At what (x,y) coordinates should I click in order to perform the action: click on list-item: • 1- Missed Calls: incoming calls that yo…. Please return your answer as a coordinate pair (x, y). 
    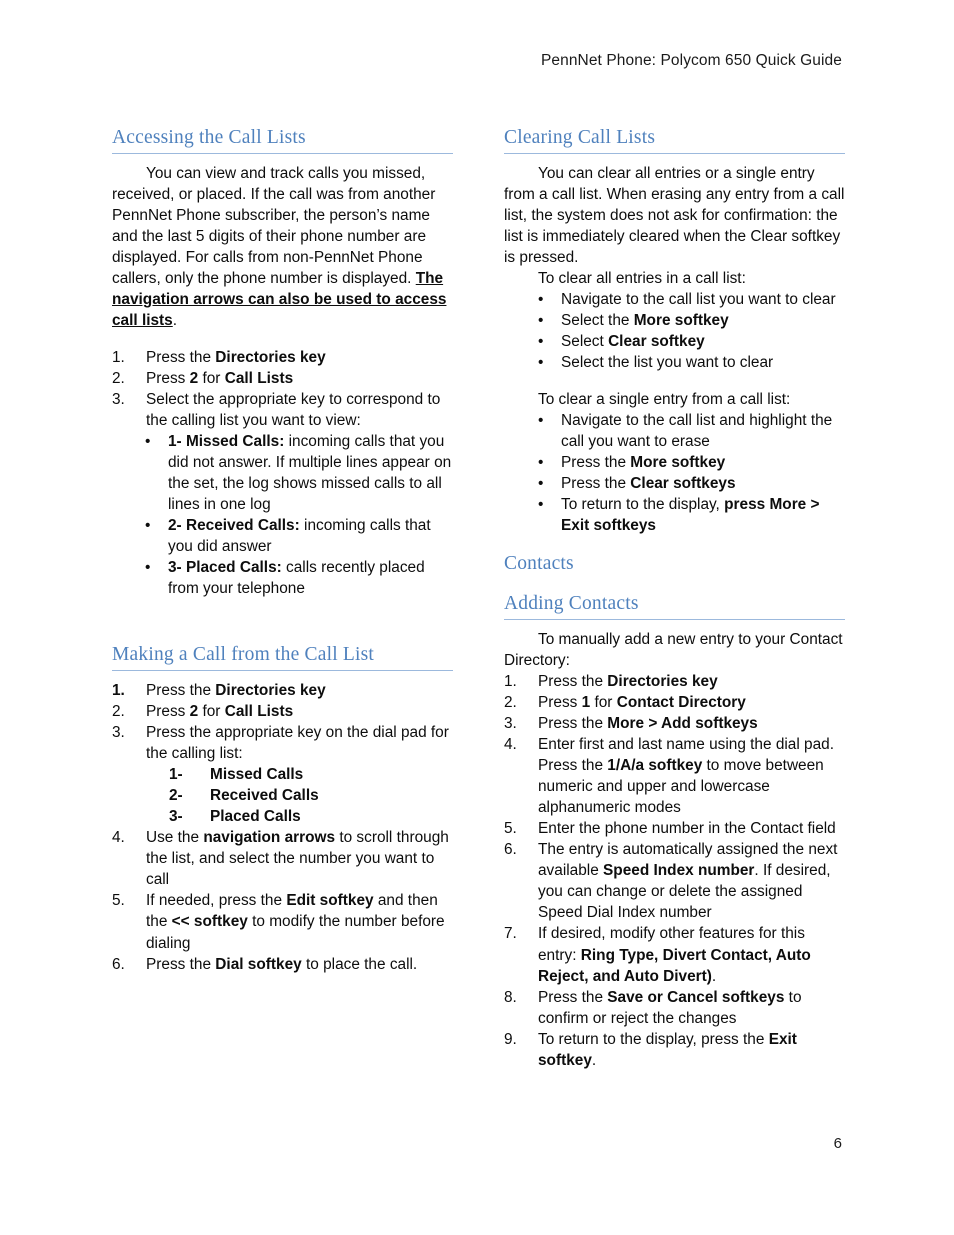
    Looking at the image, I should click on (282, 473).